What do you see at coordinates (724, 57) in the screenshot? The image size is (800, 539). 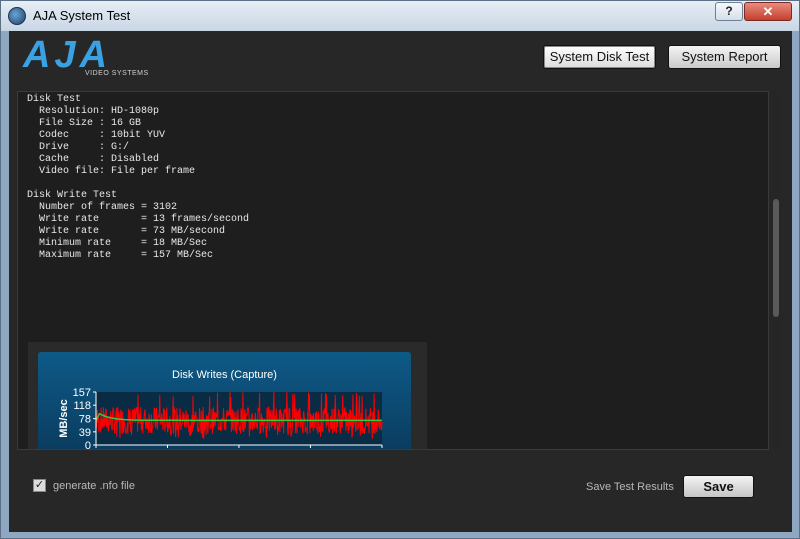 I see `system-report-button: System Report` at bounding box center [724, 57].